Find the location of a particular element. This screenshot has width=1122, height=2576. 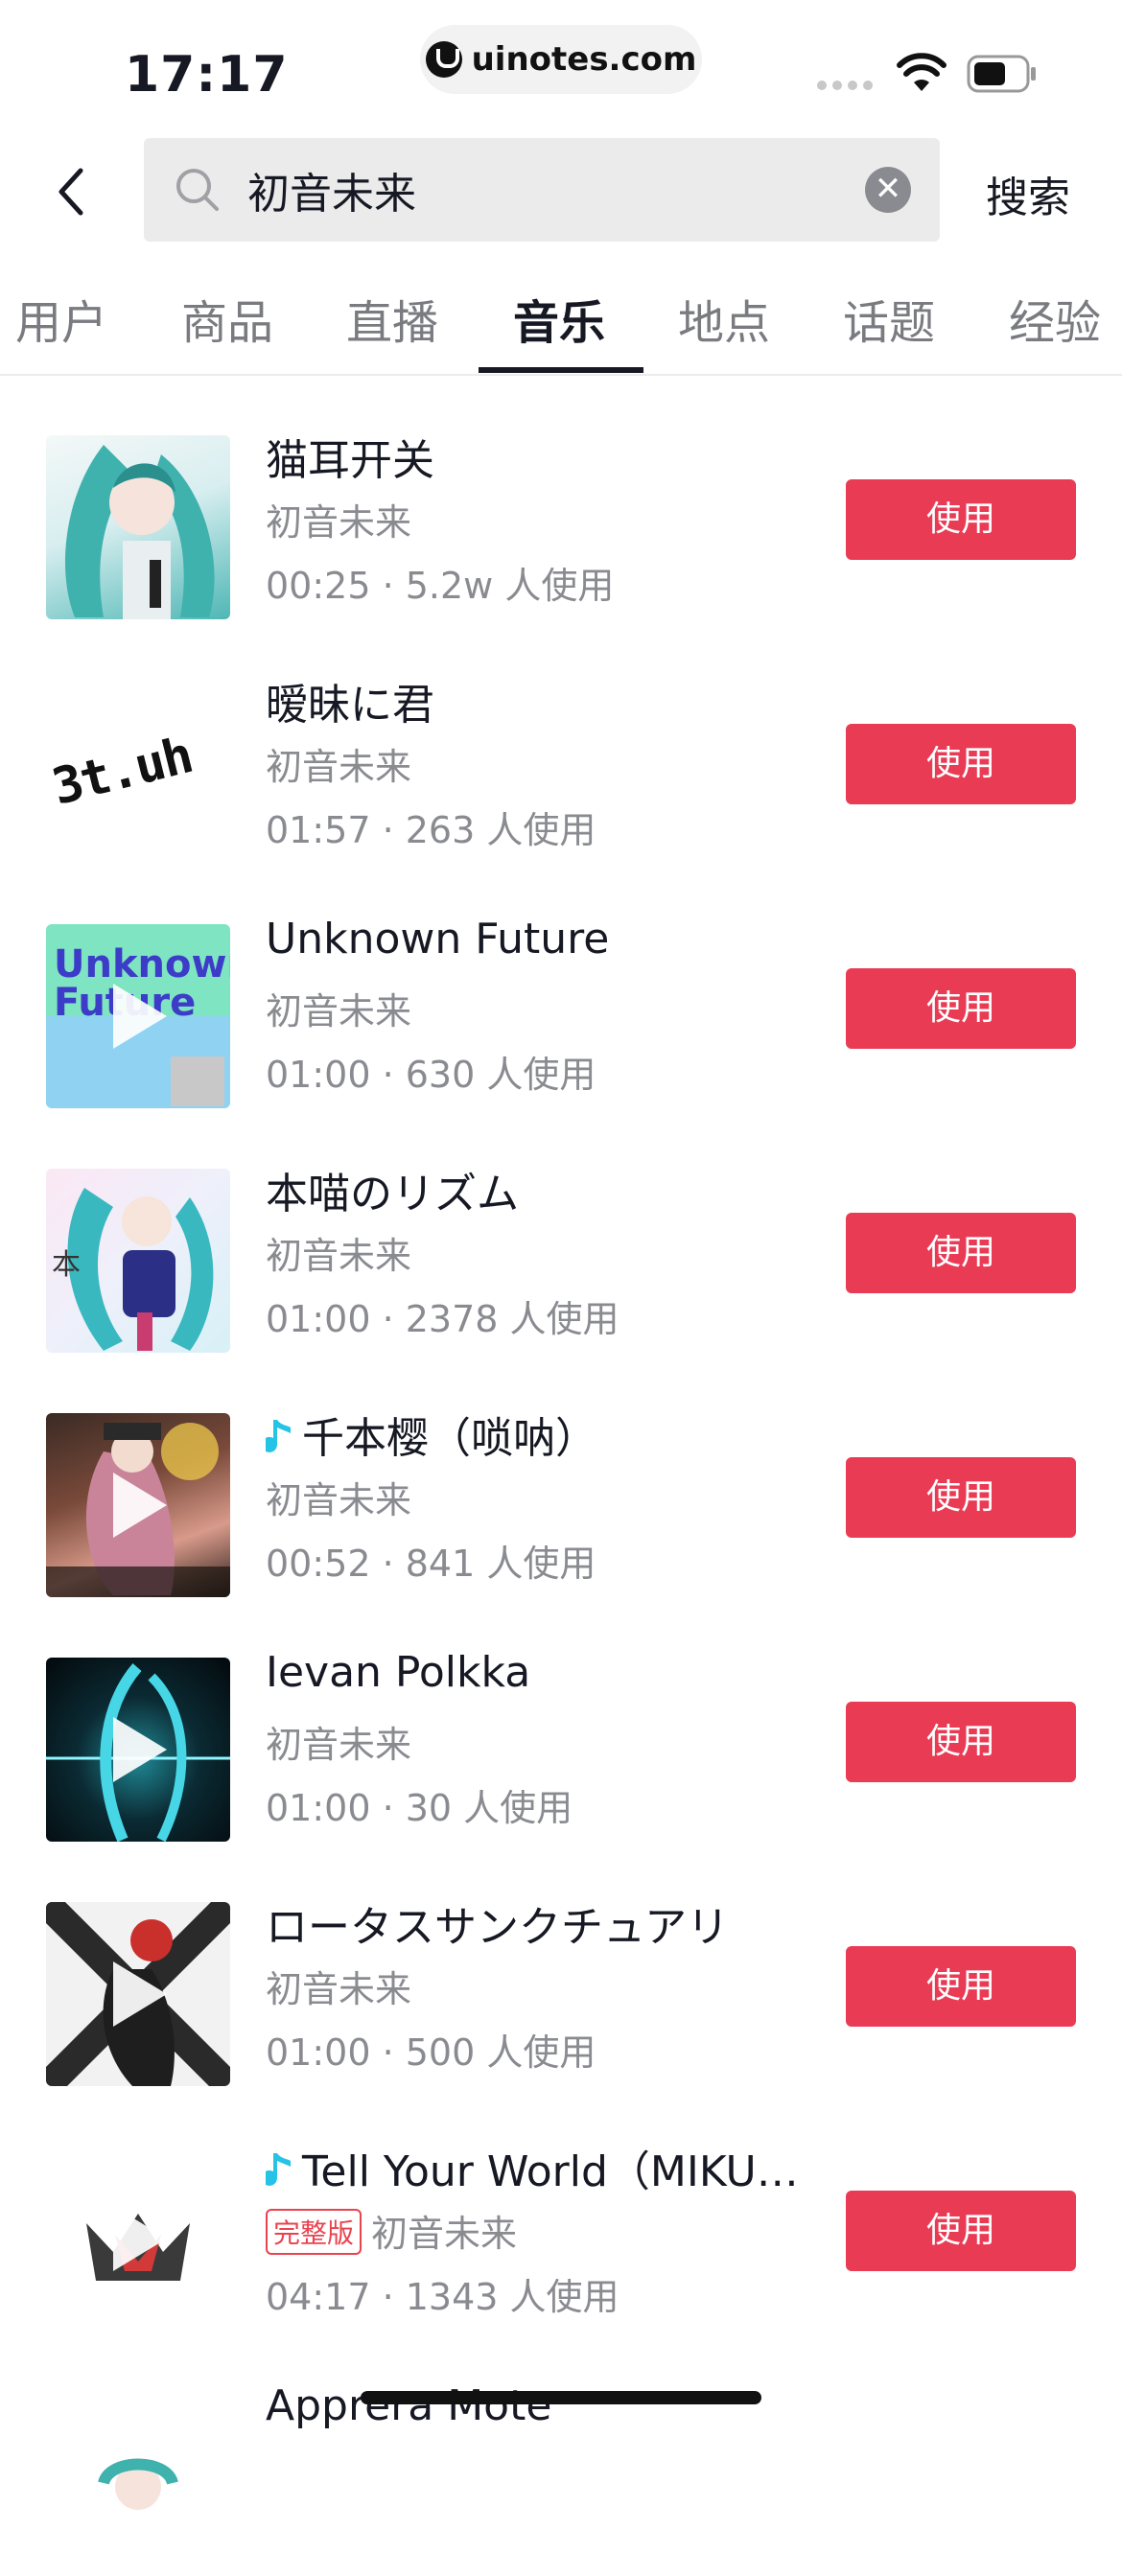

cover-art-miku-partial is located at coordinates (138, 2484).